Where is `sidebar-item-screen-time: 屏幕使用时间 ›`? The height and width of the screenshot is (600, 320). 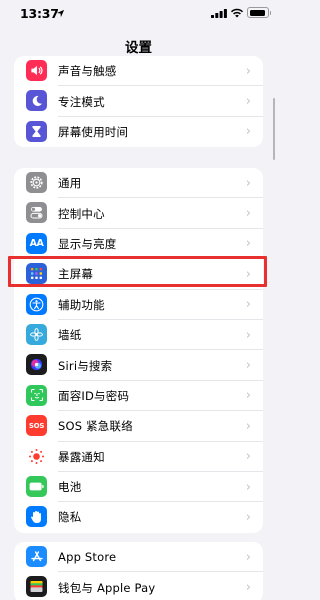
sidebar-item-screen-time: 屏幕使用时间 › is located at coordinates (138, 132).